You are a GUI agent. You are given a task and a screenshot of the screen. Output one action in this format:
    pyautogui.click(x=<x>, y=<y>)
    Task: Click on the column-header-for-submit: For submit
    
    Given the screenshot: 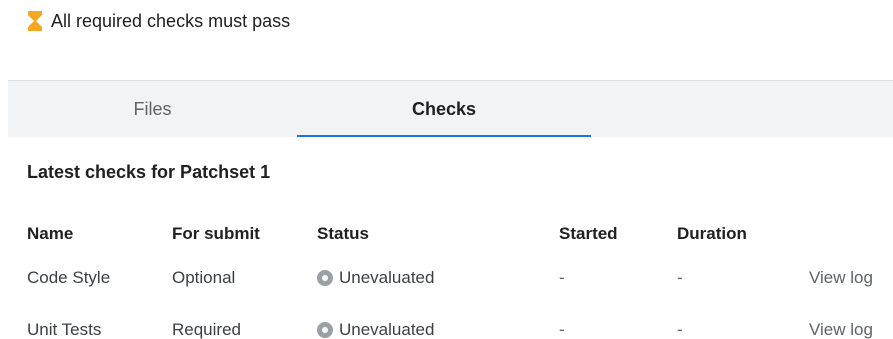 What is the action you would take?
    pyautogui.click(x=216, y=233)
    